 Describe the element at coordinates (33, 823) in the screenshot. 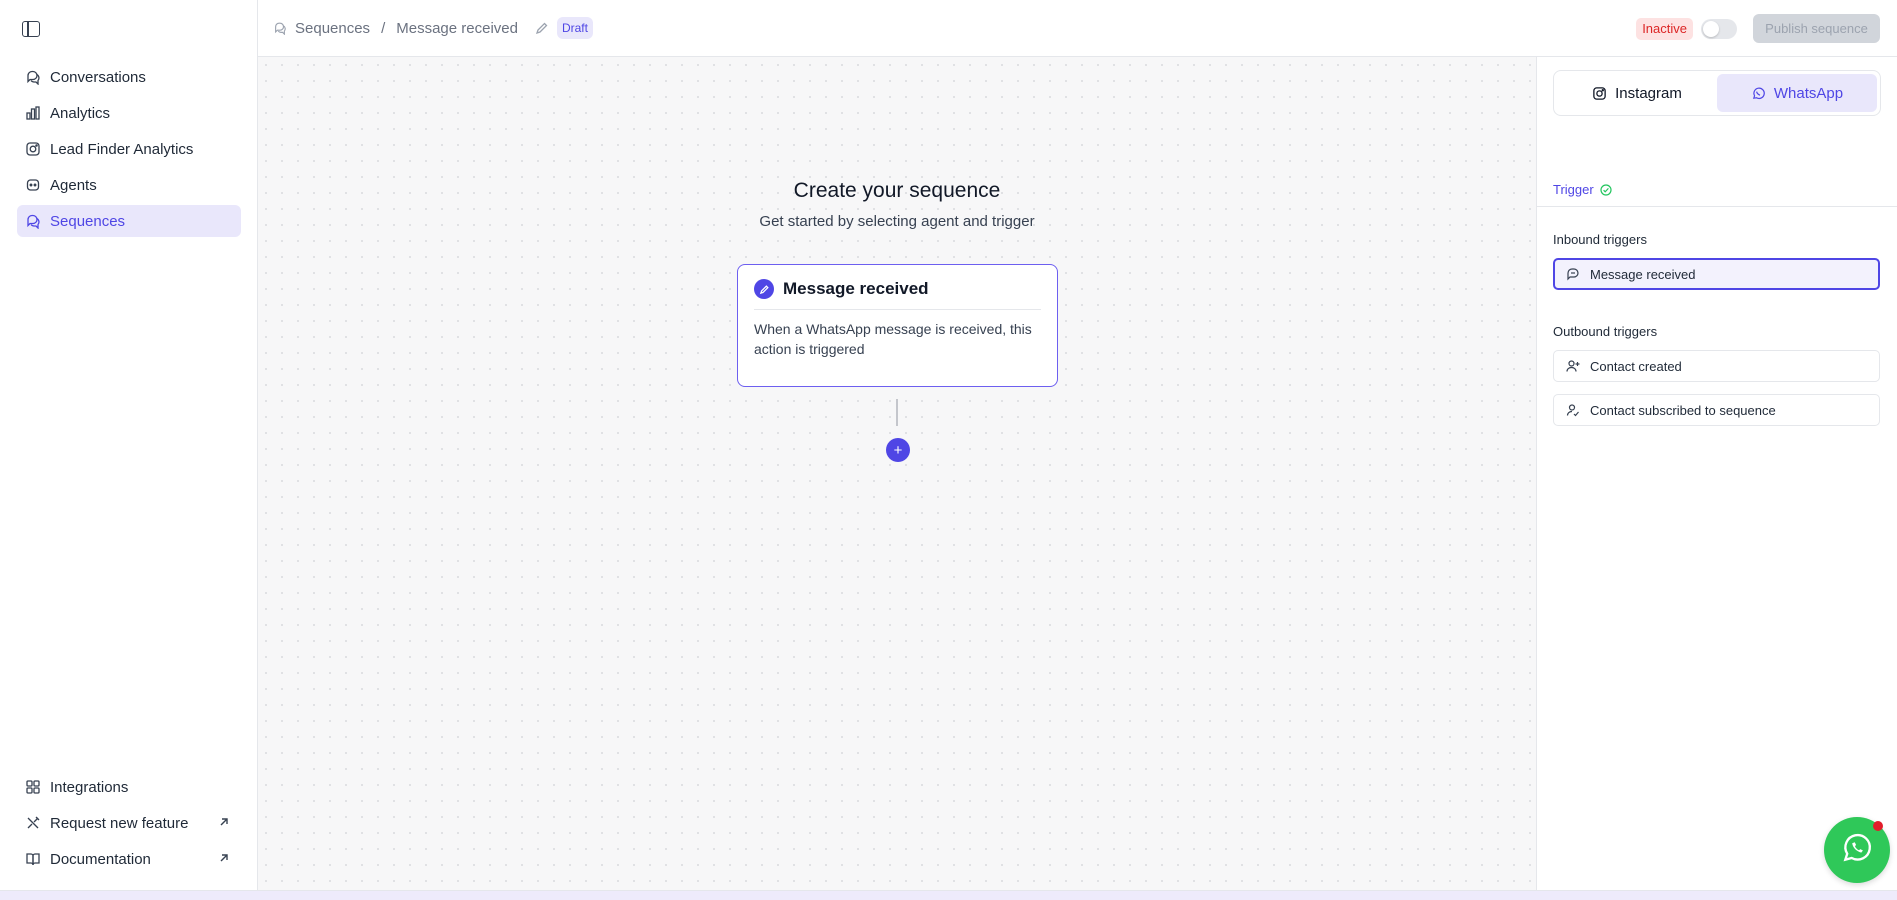

I see `tools-icon` at that location.